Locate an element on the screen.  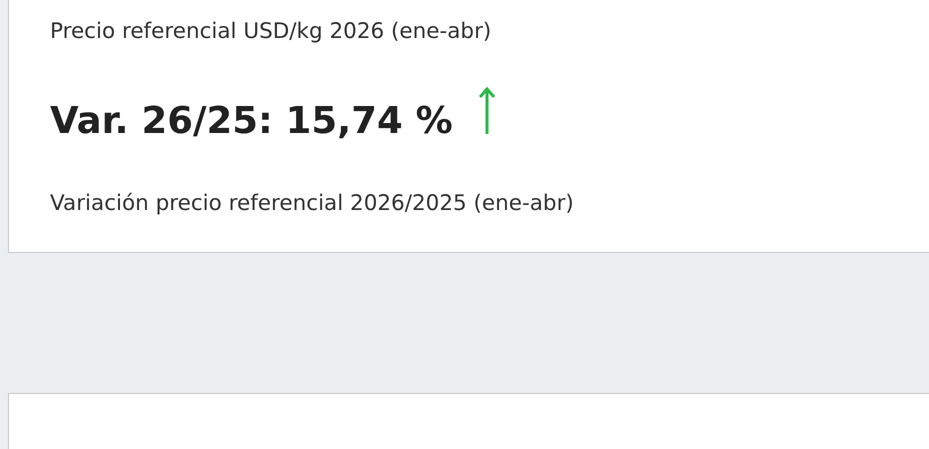
variation-value: Var. 26/25: 15,74 % is located at coordinates (251, 120).